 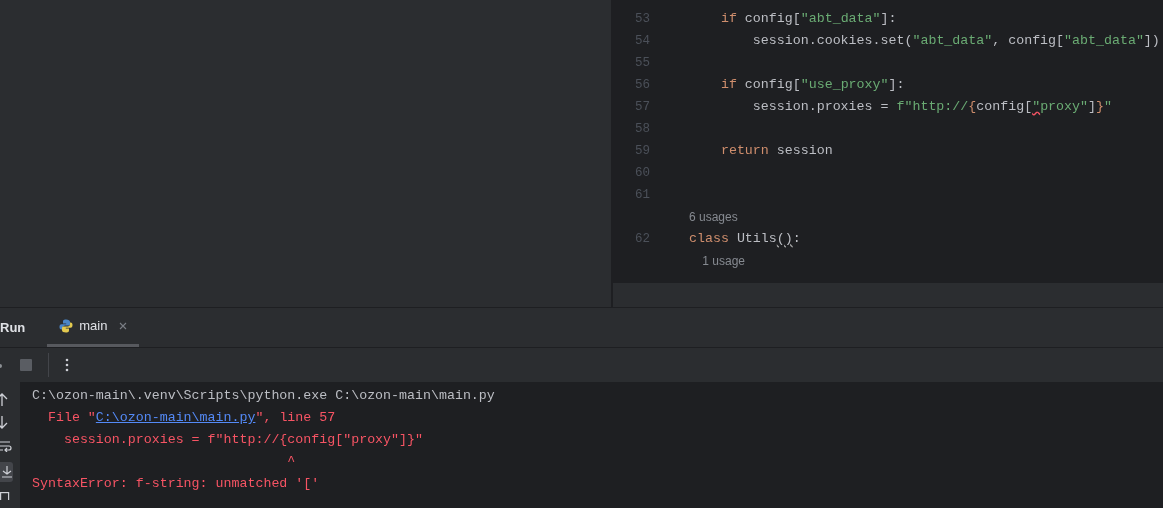 What do you see at coordinates (812, 85) in the screenshot?
I see `code-line: if config["use_proxy"]:` at bounding box center [812, 85].